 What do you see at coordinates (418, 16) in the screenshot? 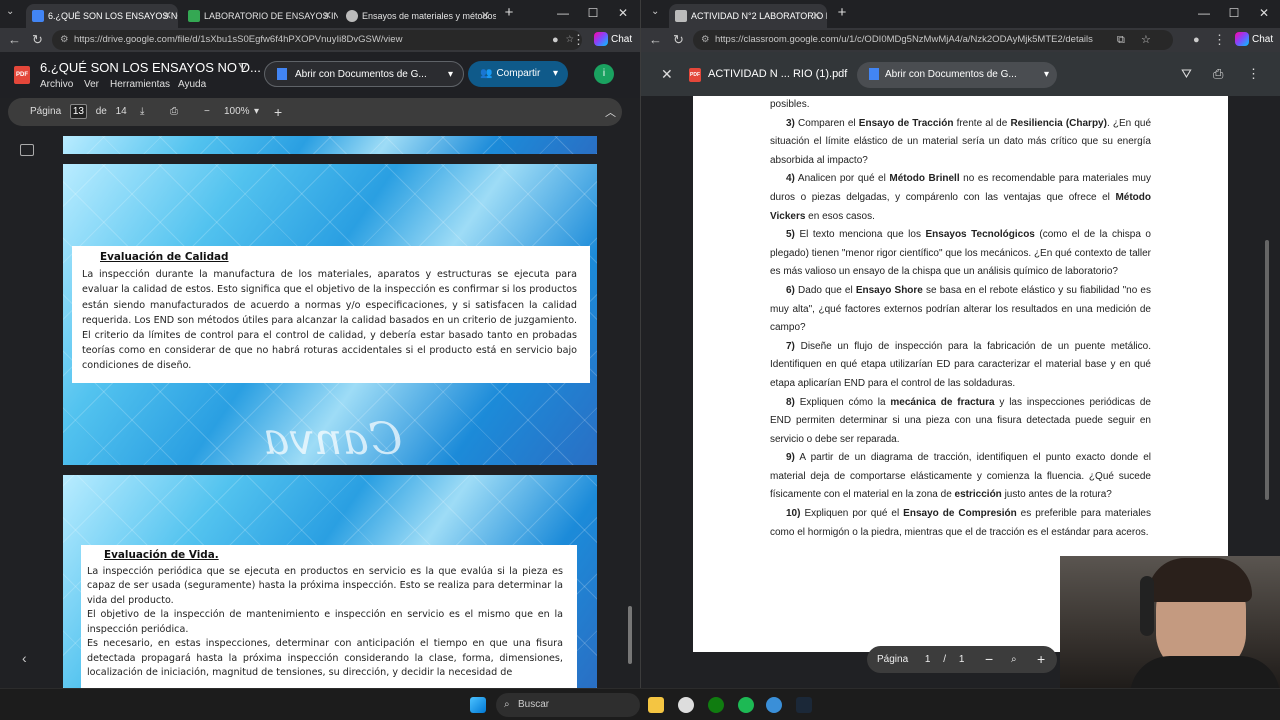
I see `tab-ensayos-materiales: Ensayos de materiales y métodos ✕` at bounding box center [418, 16].